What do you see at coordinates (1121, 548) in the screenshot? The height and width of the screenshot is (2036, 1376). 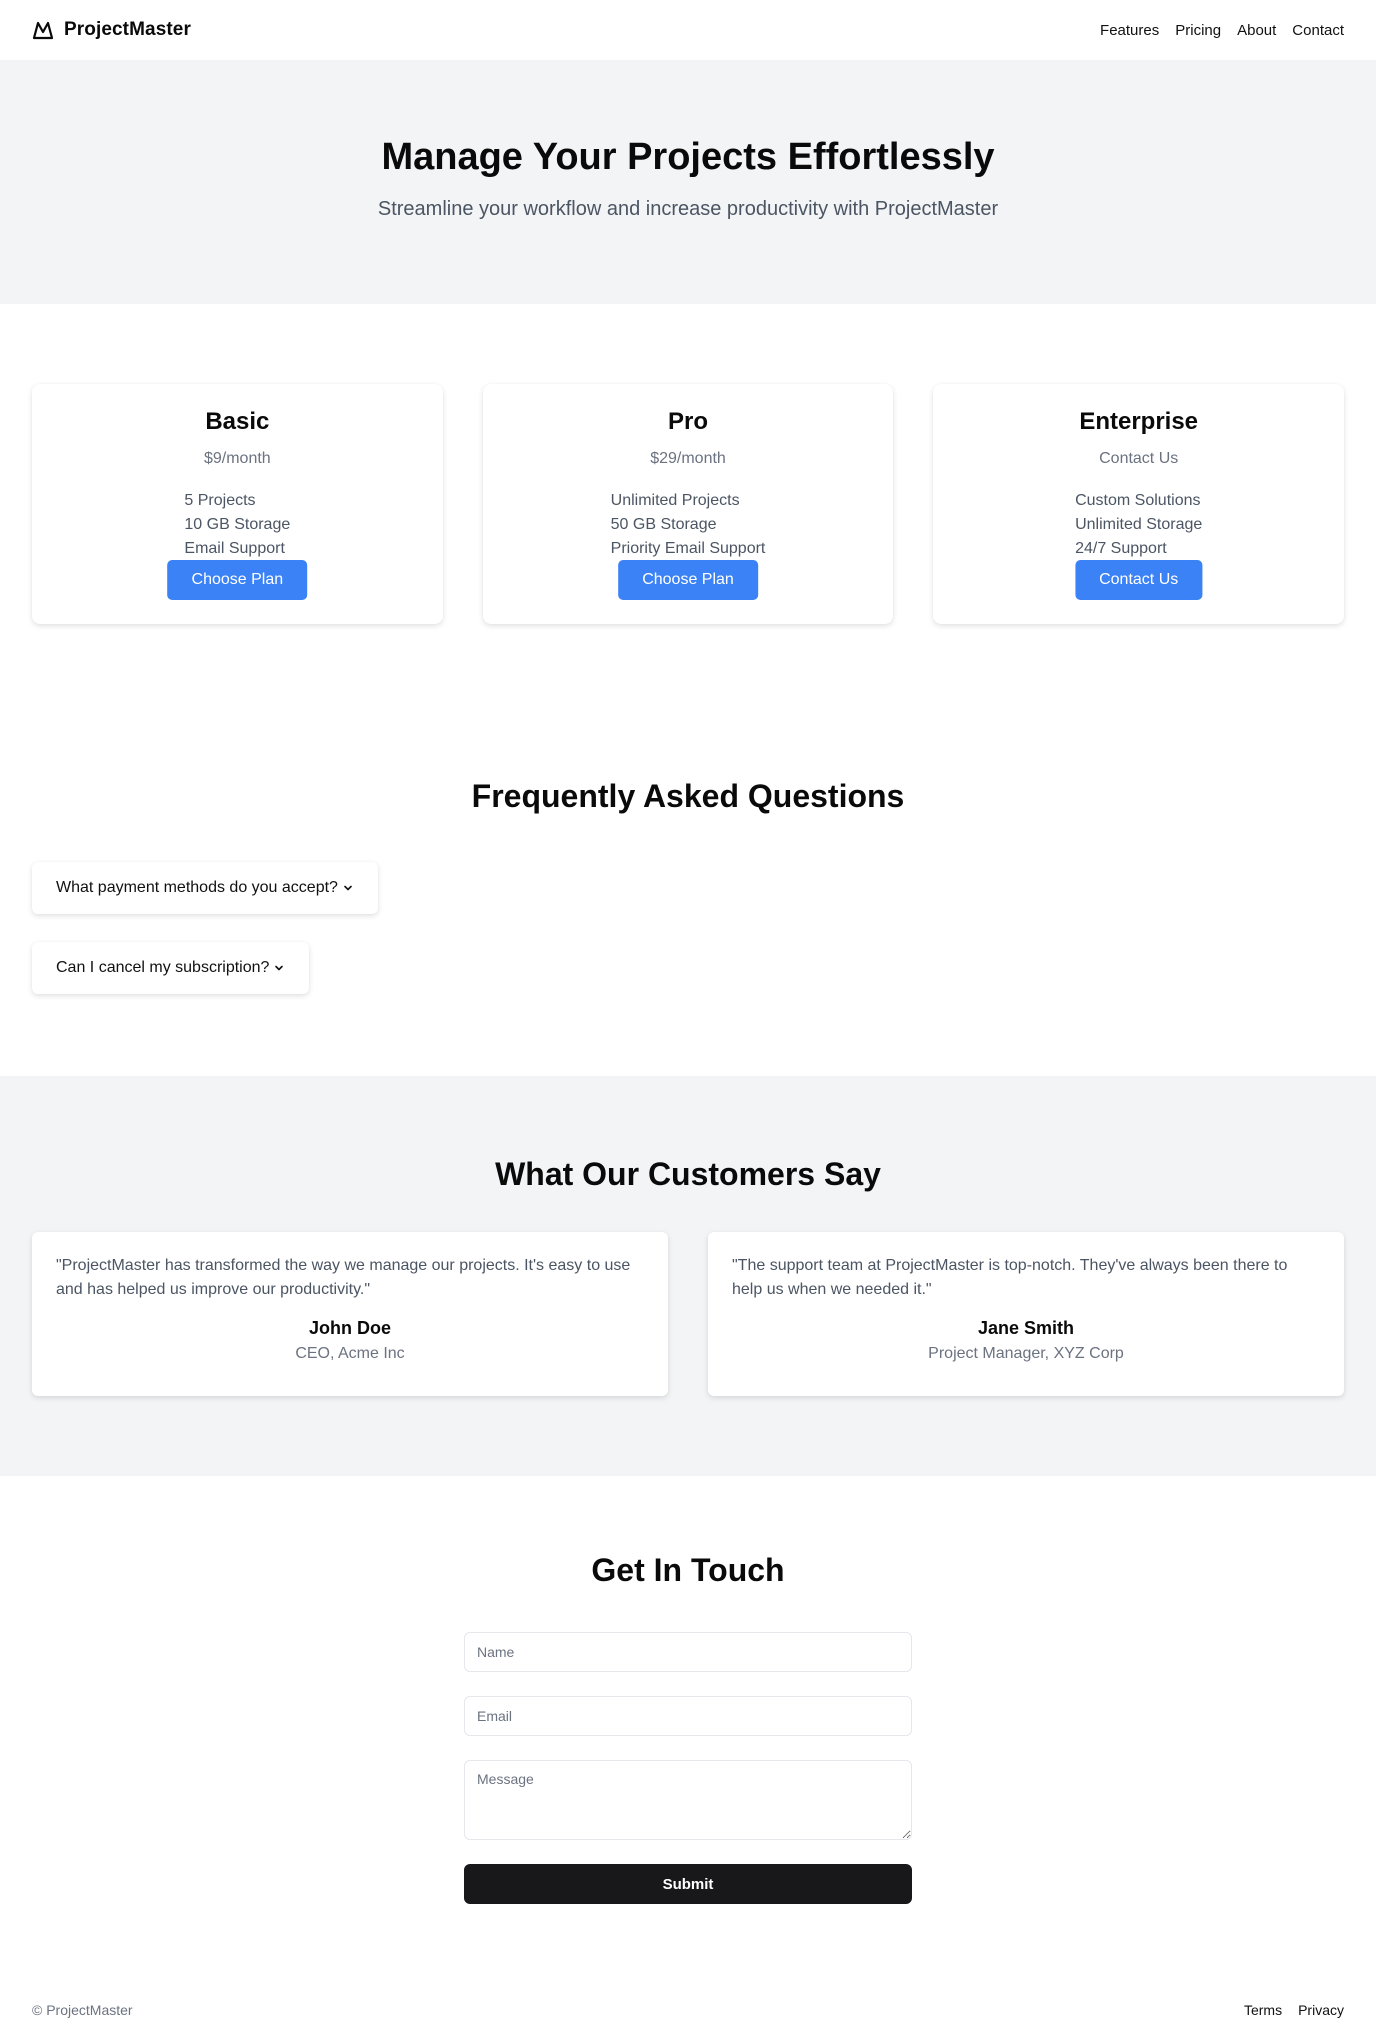 I see `plan-feature: 24/7 Support` at bounding box center [1121, 548].